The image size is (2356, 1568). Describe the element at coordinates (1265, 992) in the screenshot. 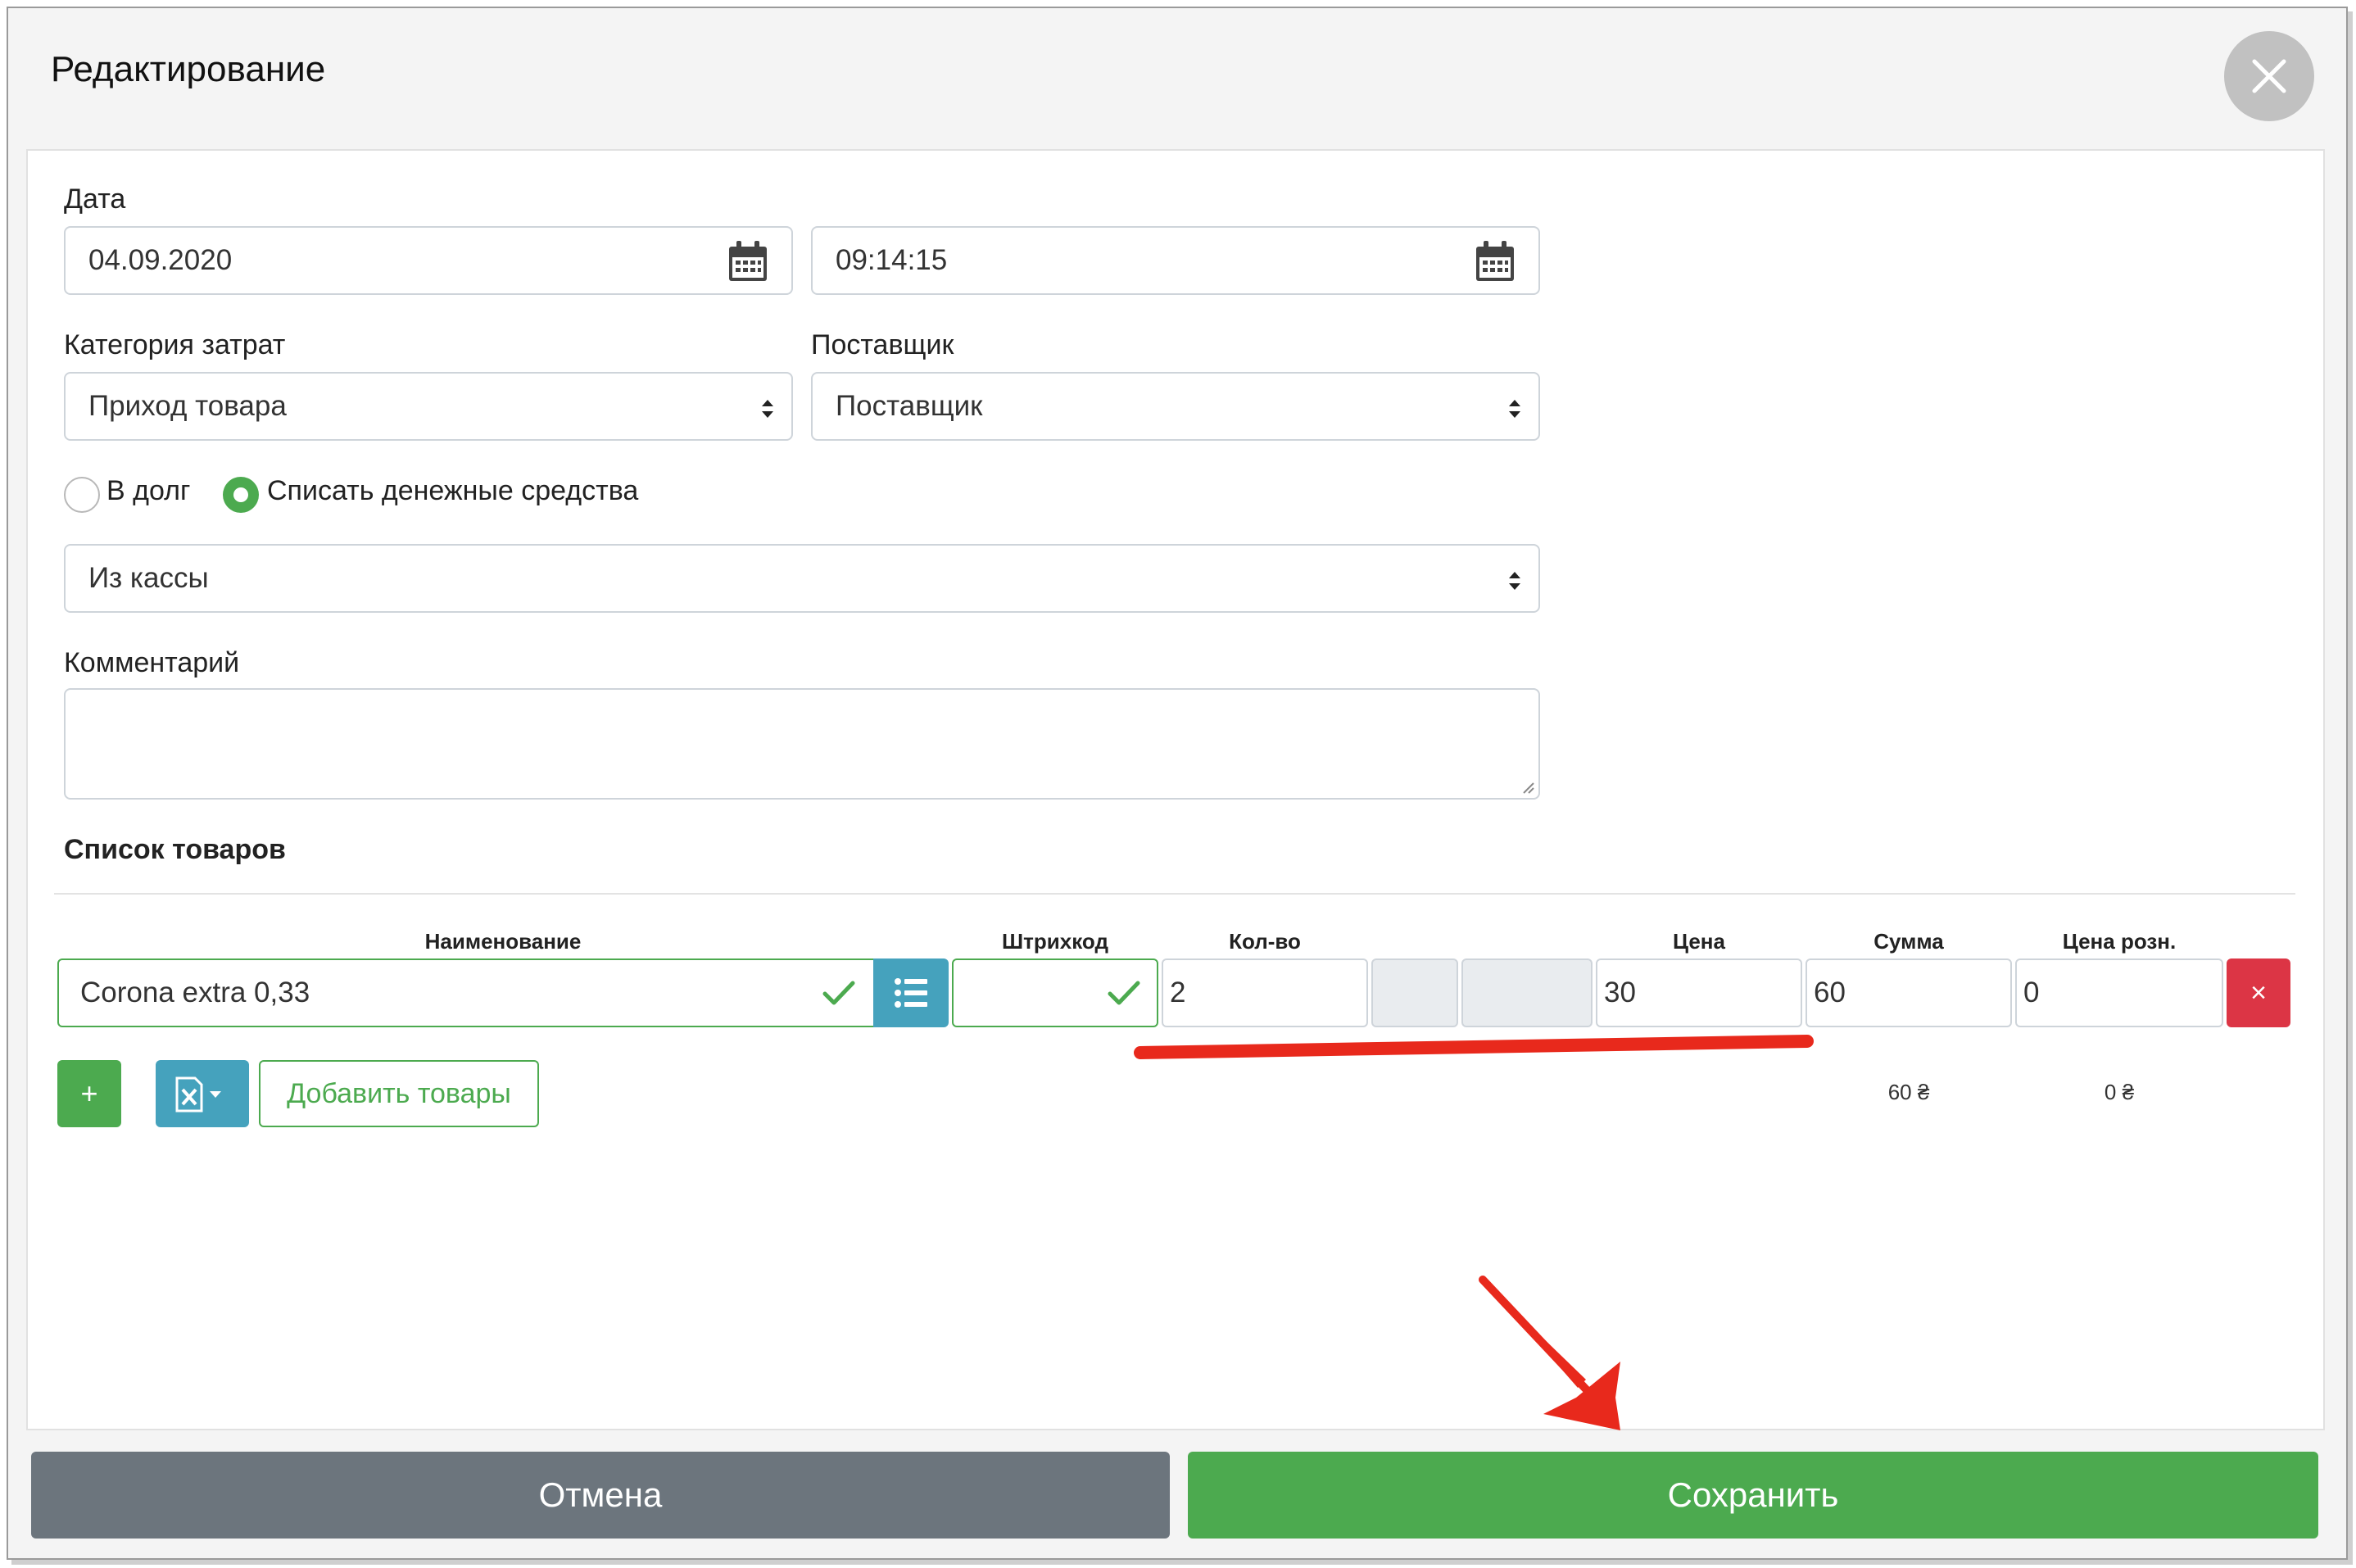

I see `product-qty-input: 2` at that location.